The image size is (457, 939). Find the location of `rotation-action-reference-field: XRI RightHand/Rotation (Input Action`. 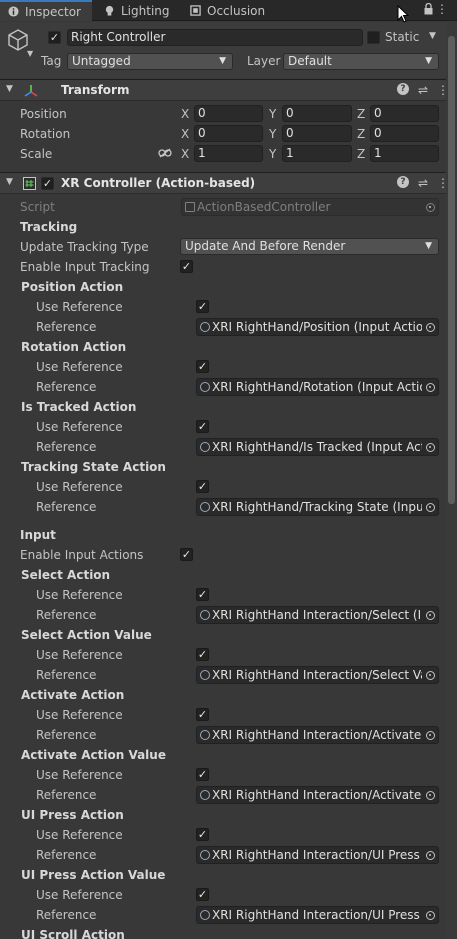

rotation-action-reference-field: XRI RightHand/Rotation (Input Action is located at coordinates (317, 387).